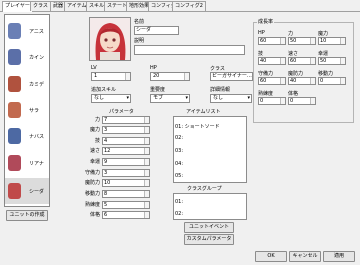 Image resolution: width=360 pixels, height=265 pixels. I want to click on description-label: 説明, so click(139, 41).